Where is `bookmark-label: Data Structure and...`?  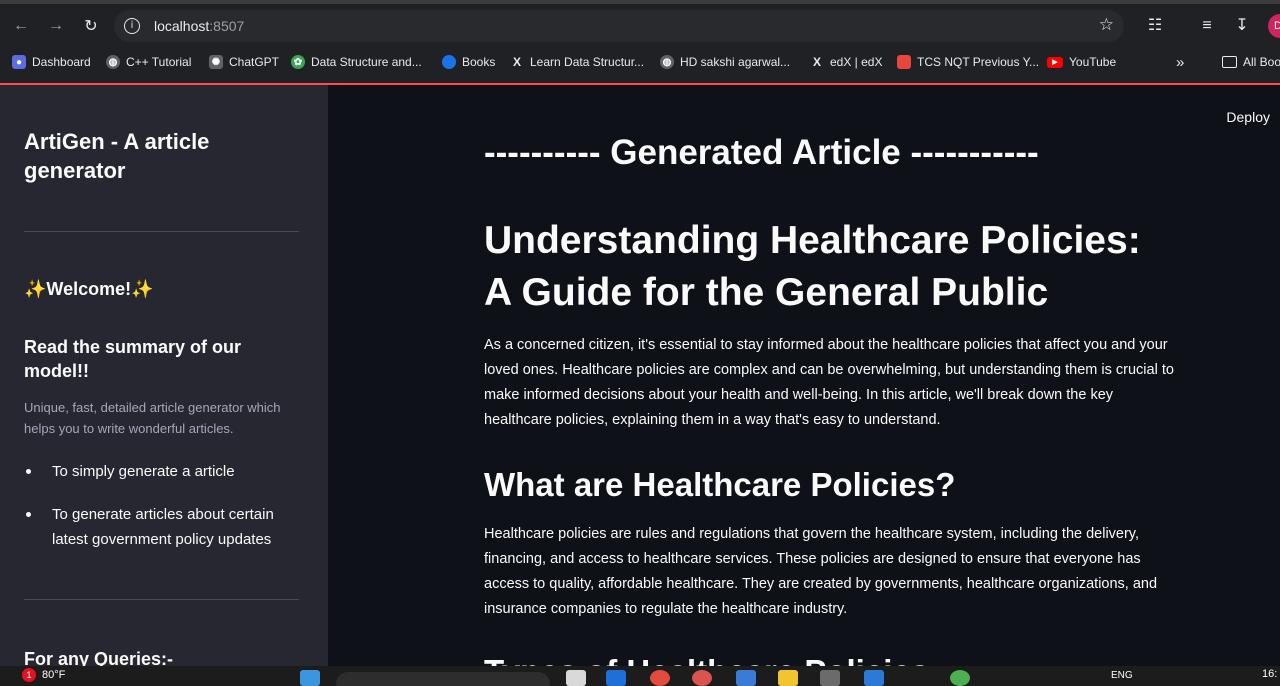
bookmark-label: Data Structure and... is located at coordinates (366, 62).